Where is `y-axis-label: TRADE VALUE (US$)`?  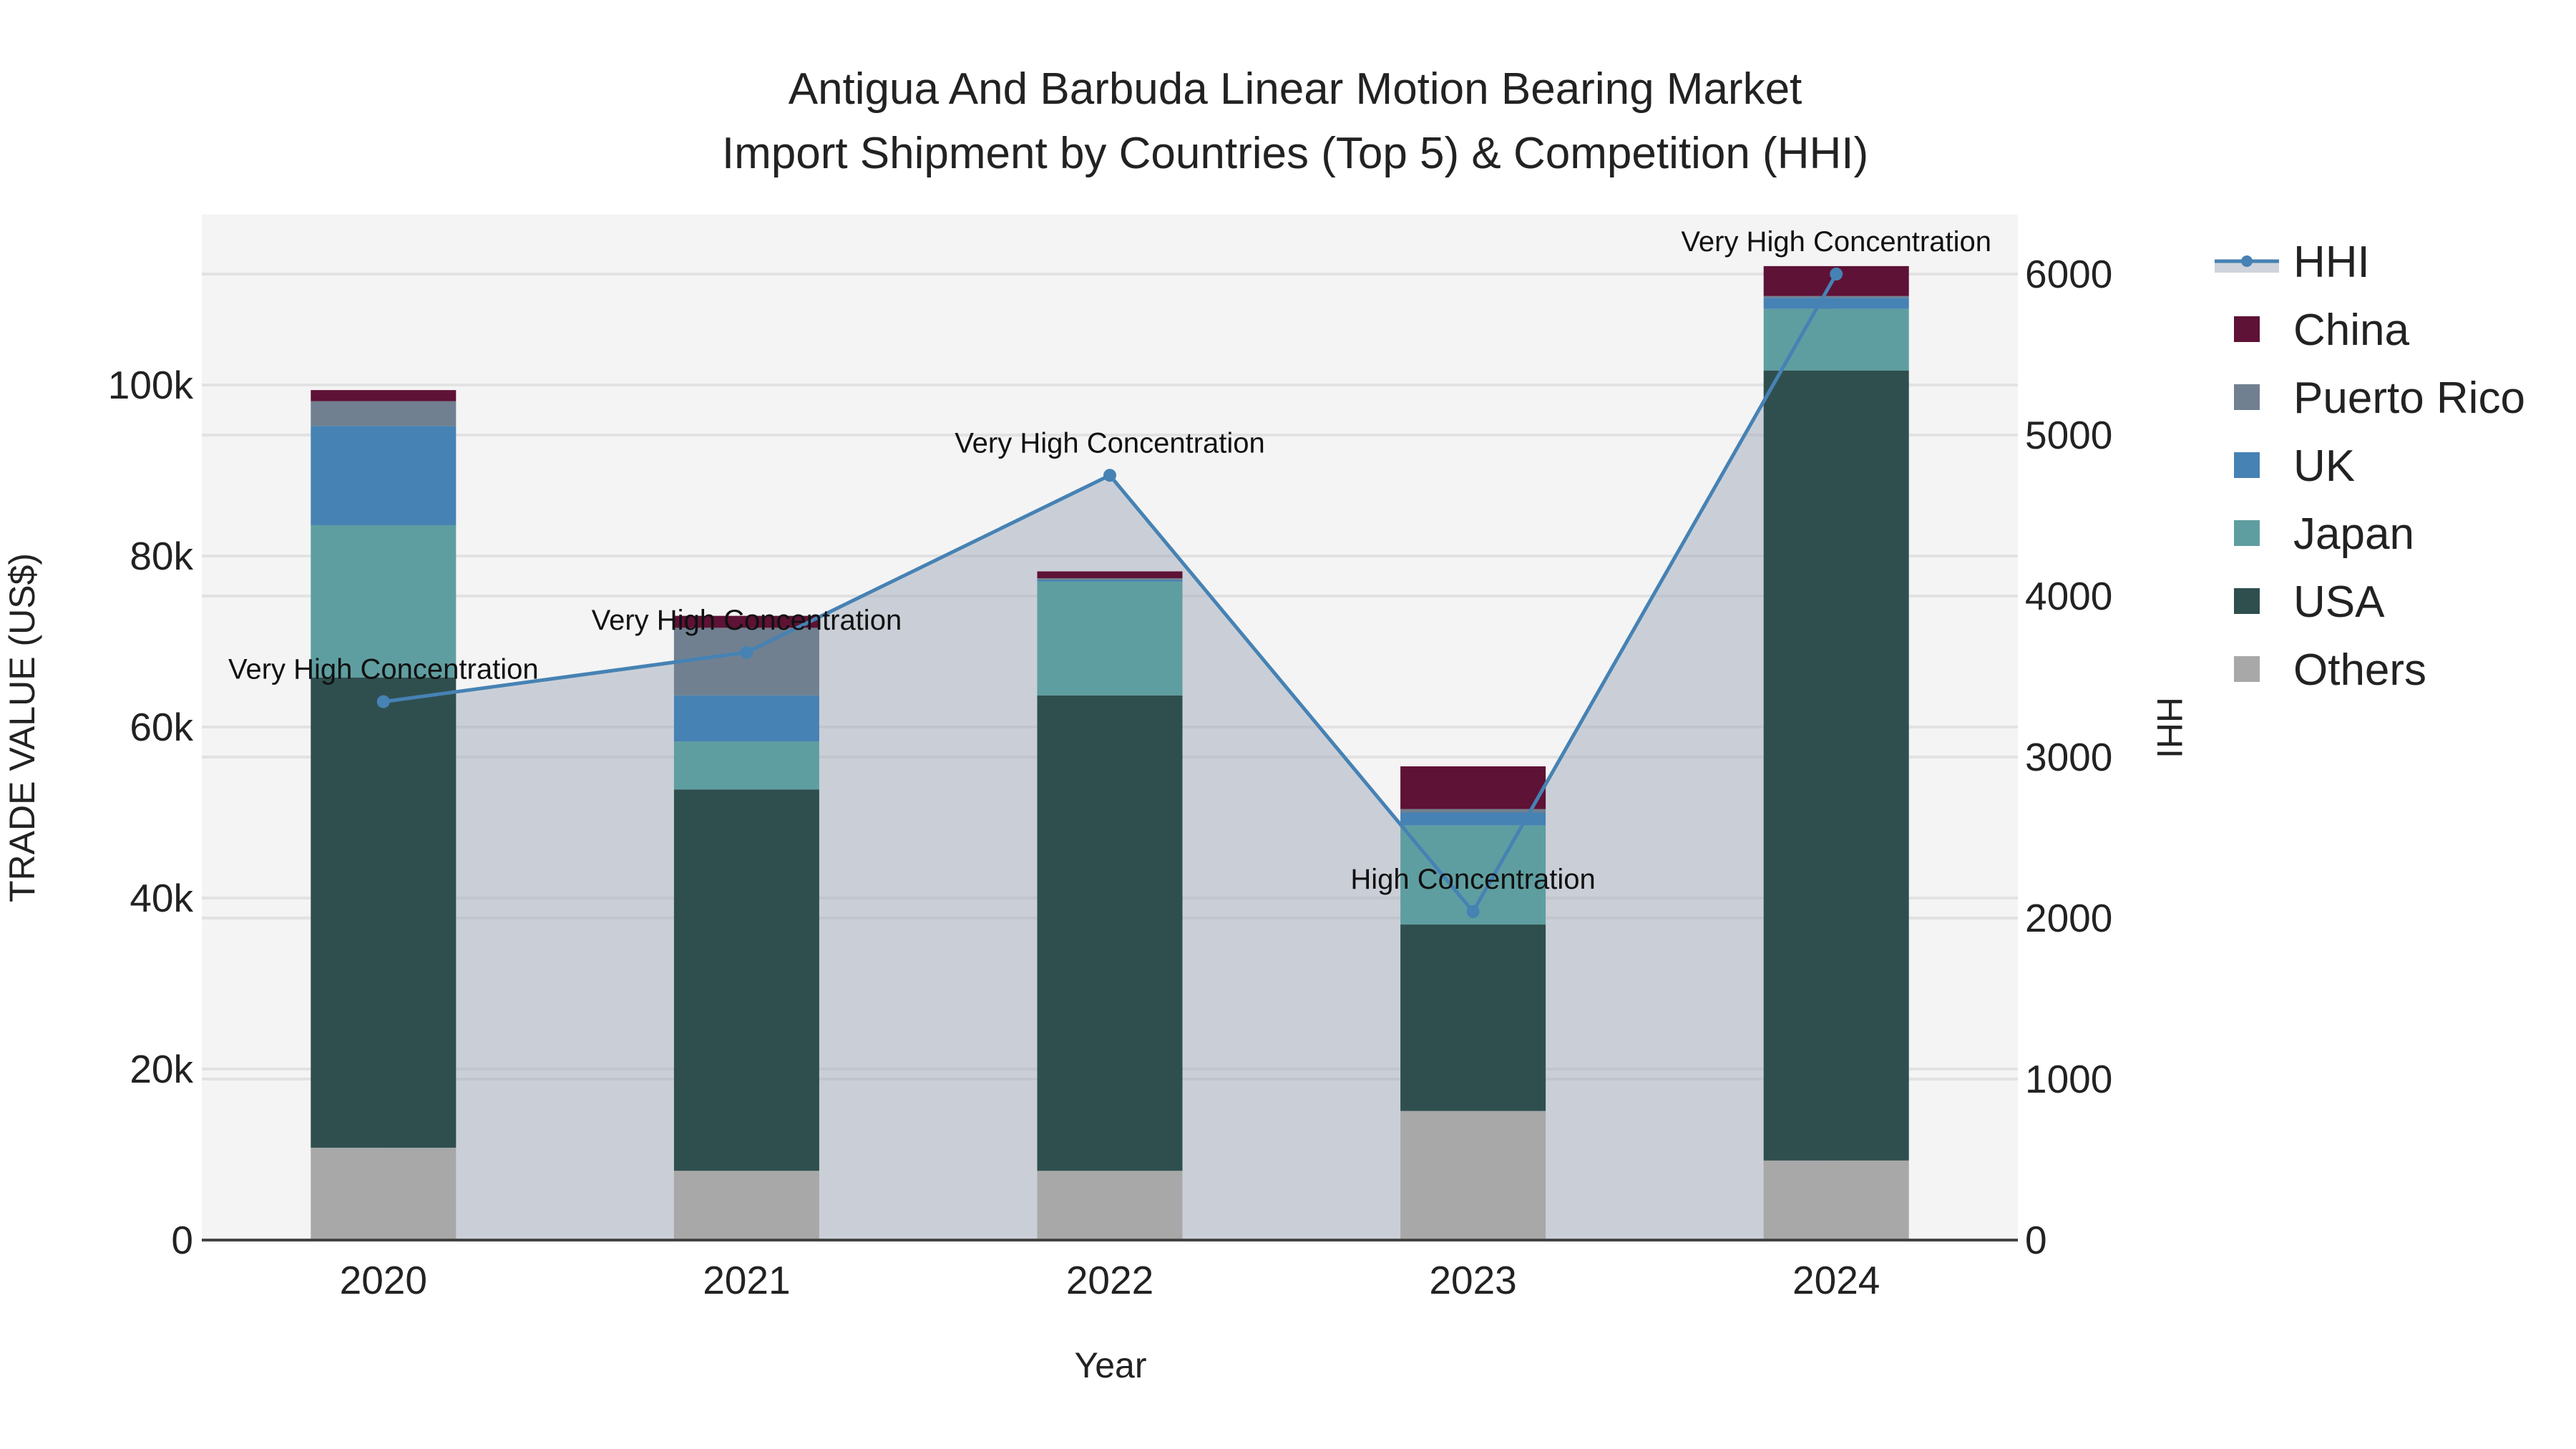
y-axis-label: TRADE VALUE (US$) is located at coordinates (22, 727).